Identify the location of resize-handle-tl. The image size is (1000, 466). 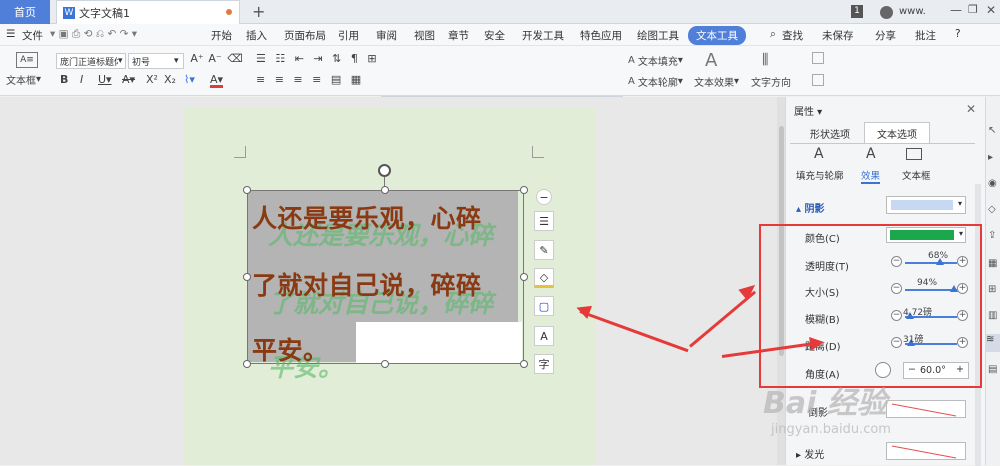
(247, 190).